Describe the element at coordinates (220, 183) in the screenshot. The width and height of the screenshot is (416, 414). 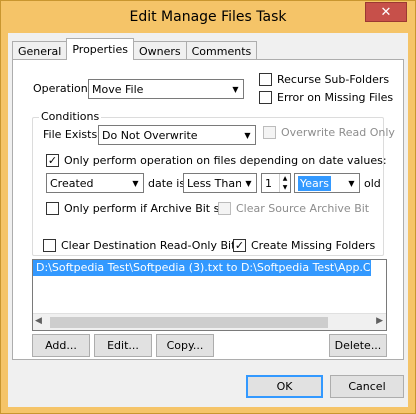
I see `comparison-select: Less Than ▼` at that location.